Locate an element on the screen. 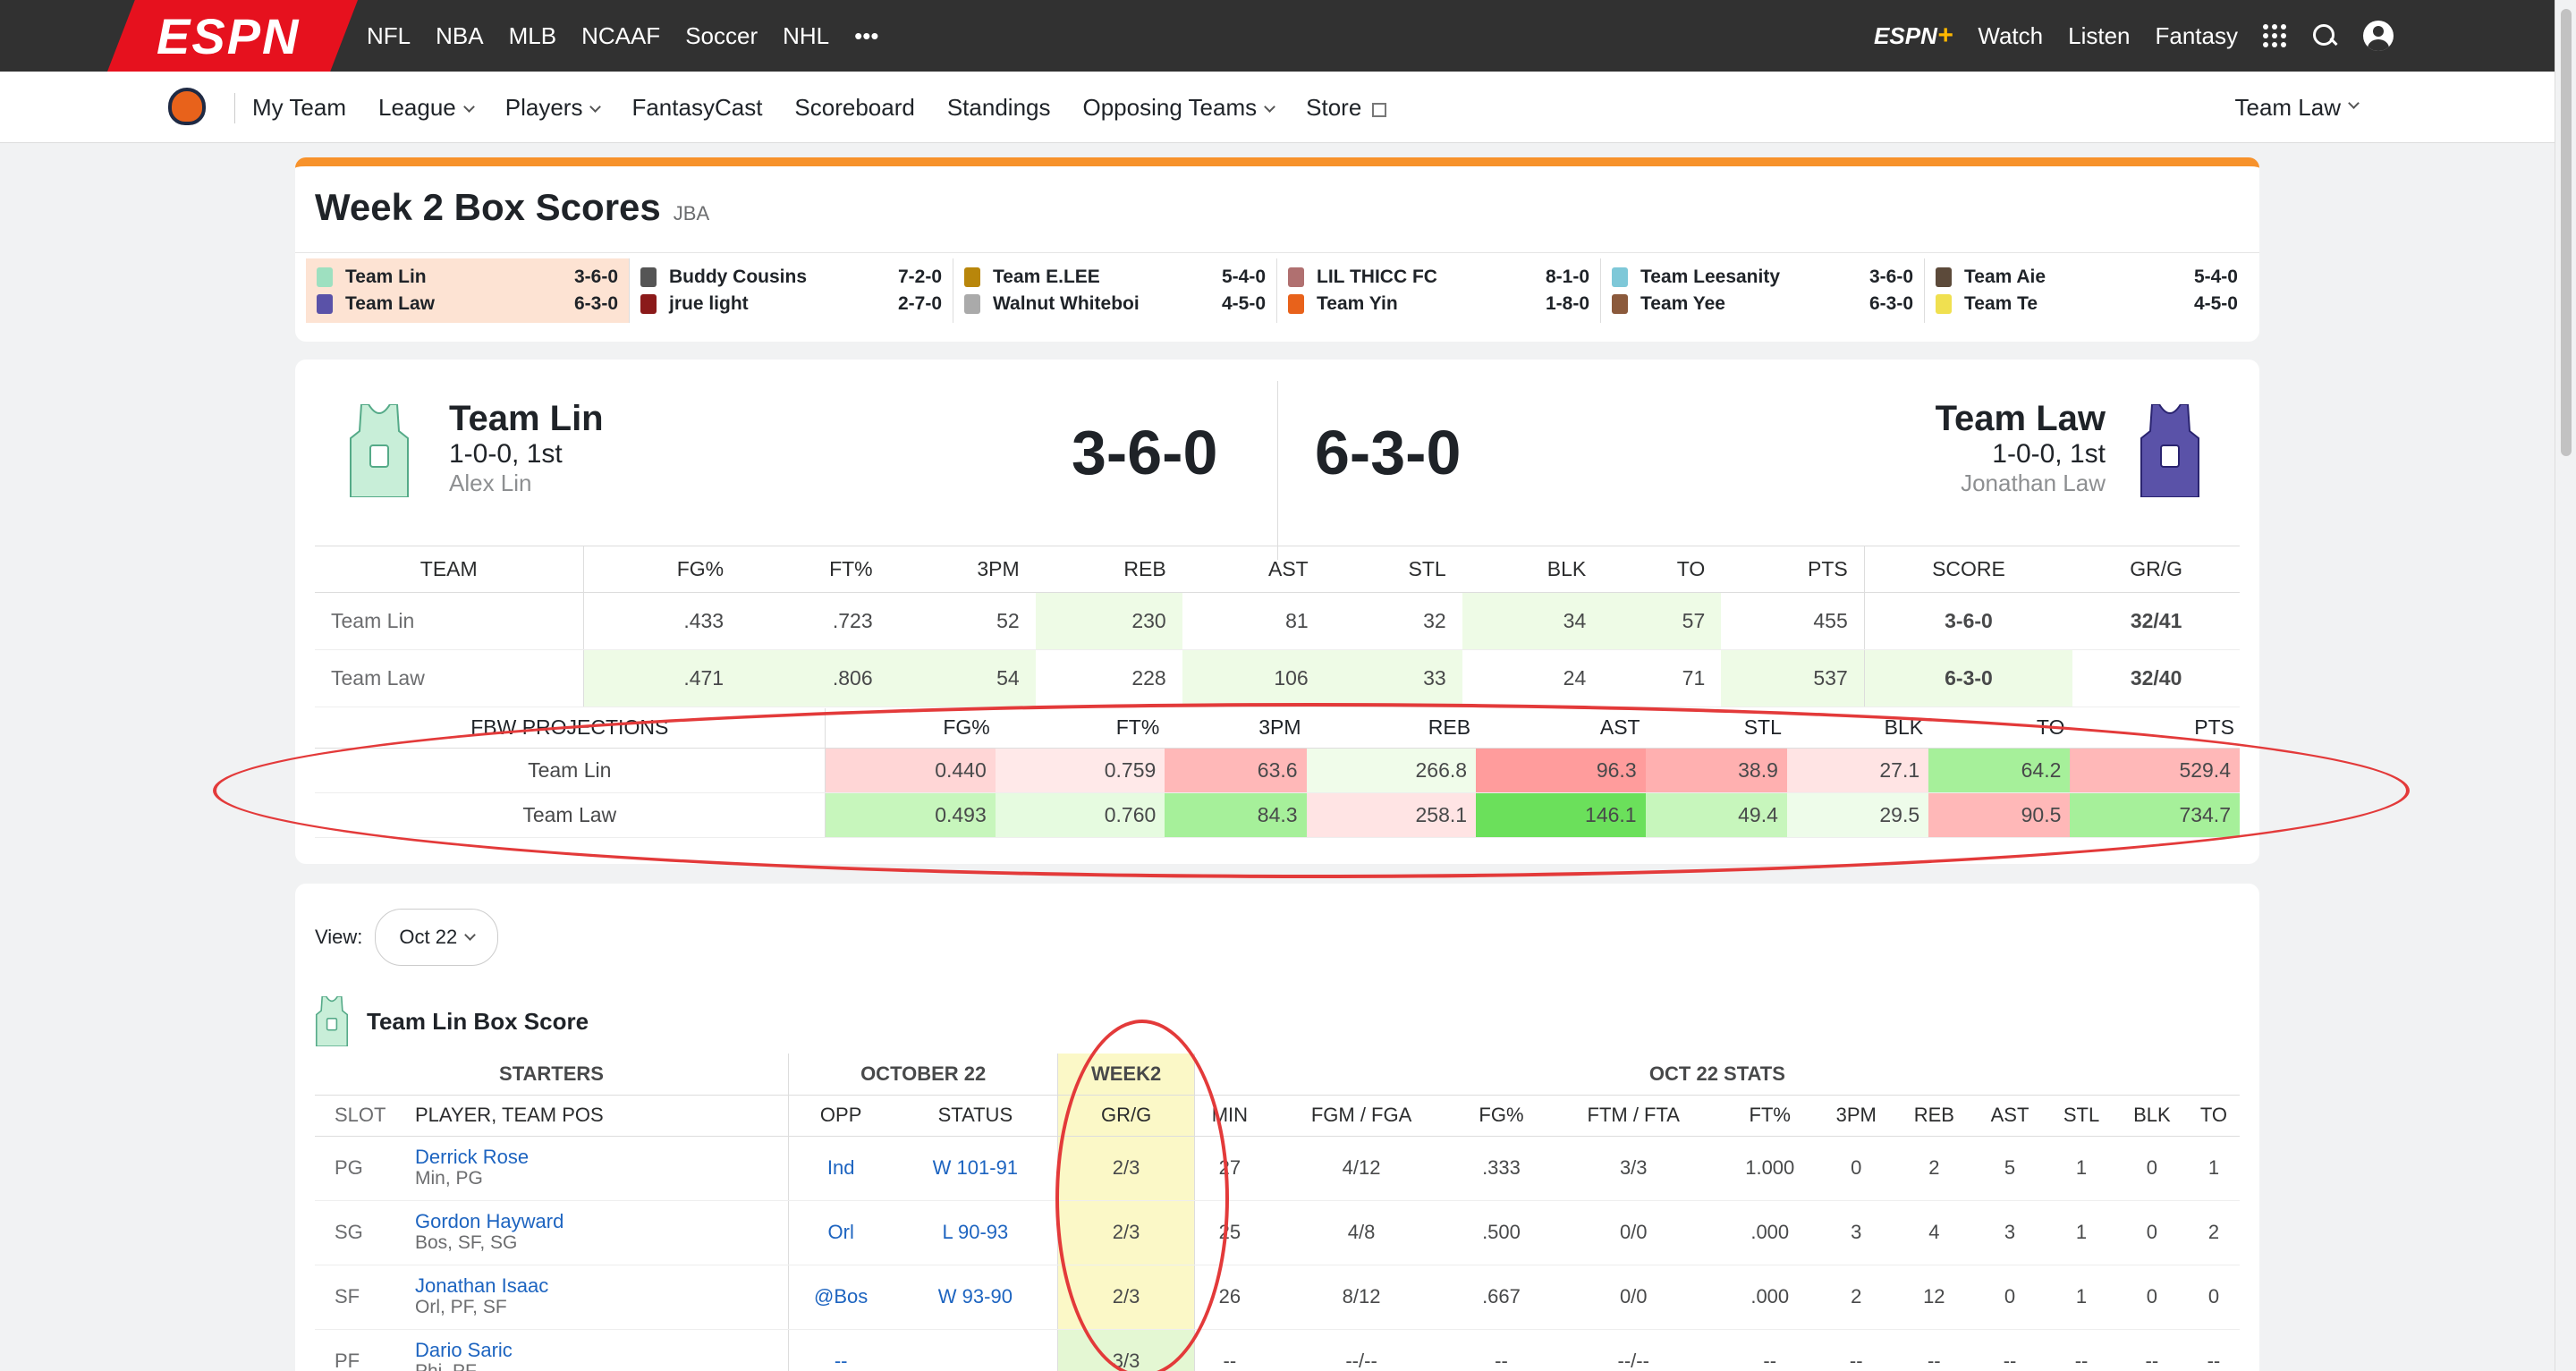 Image resolution: width=2576 pixels, height=1371 pixels. matchup-row: Team Law 6-3-0 is located at coordinates (467, 304).